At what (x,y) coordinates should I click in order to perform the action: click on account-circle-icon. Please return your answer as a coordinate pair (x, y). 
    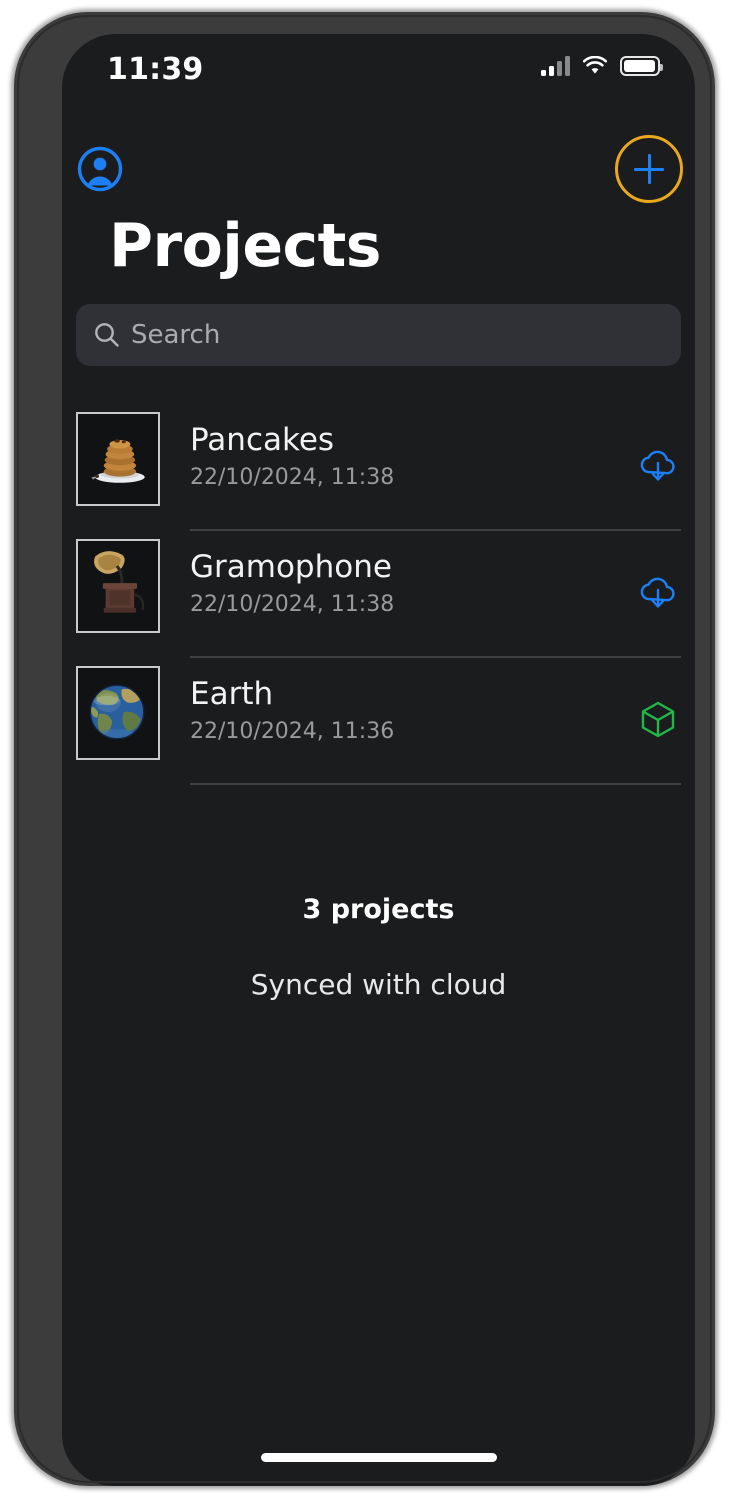
    Looking at the image, I should click on (100, 169).